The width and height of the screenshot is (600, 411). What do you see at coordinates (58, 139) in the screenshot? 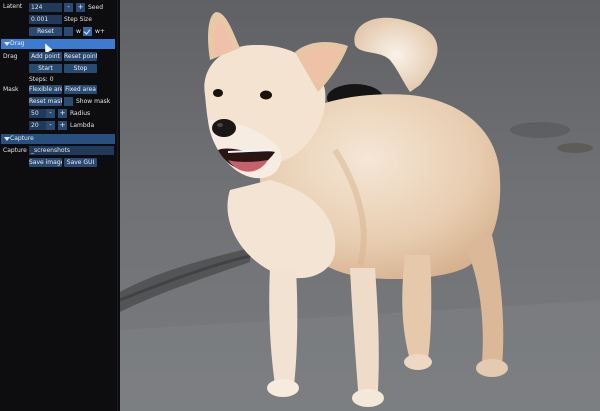
I see `capture-section-header: Capture` at bounding box center [58, 139].